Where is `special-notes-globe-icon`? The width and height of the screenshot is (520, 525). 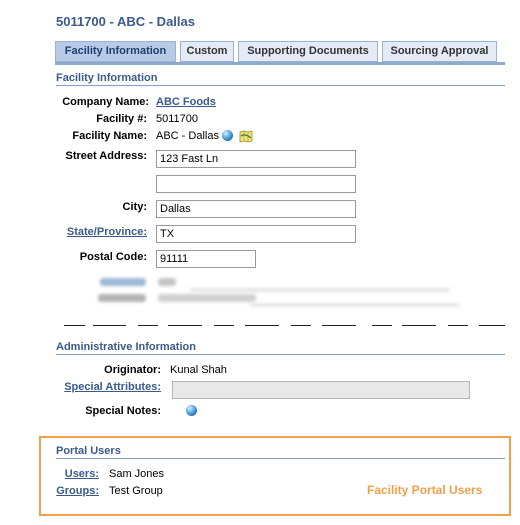 special-notes-globe-icon is located at coordinates (191, 410).